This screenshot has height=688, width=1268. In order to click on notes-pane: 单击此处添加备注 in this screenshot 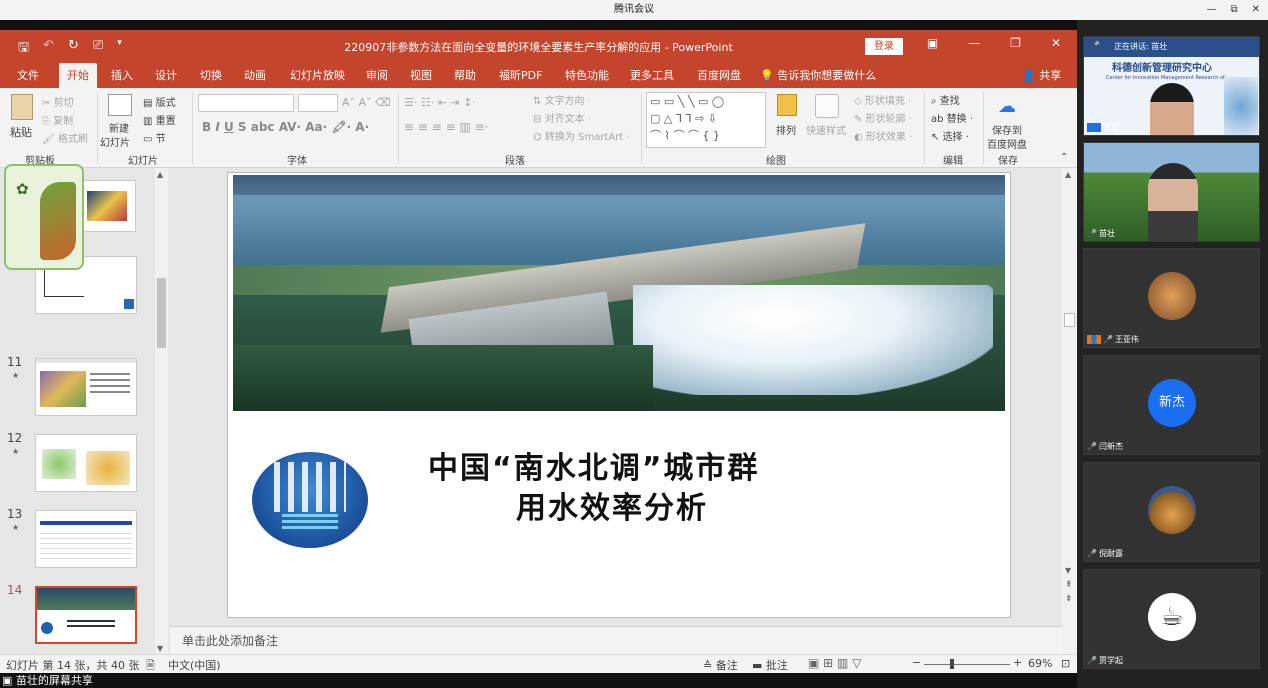, I will do `click(616, 640)`.